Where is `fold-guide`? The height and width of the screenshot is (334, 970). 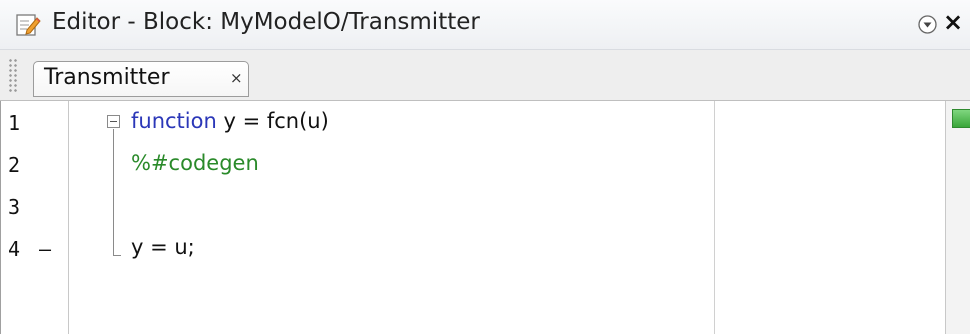 fold-guide is located at coordinates (113, 192).